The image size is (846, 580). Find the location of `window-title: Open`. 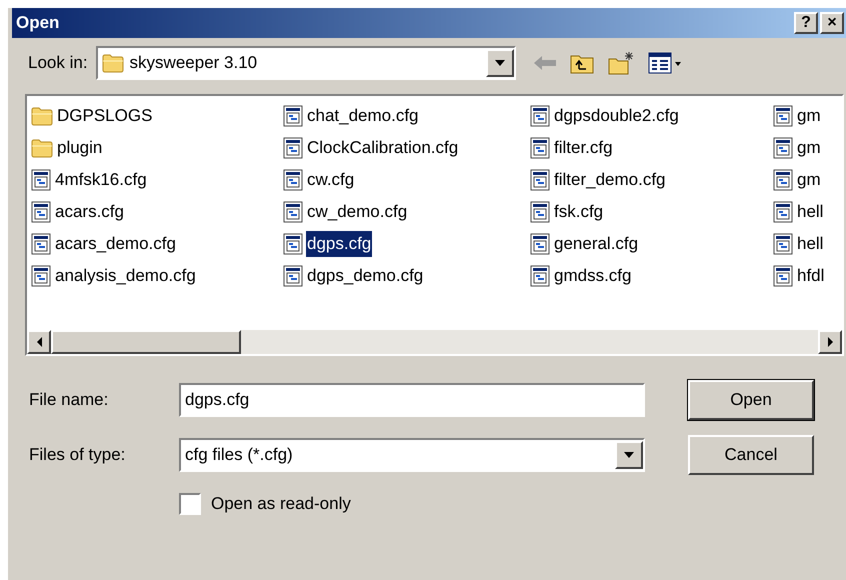

window-title: Open is located at coordinates (38, 23).